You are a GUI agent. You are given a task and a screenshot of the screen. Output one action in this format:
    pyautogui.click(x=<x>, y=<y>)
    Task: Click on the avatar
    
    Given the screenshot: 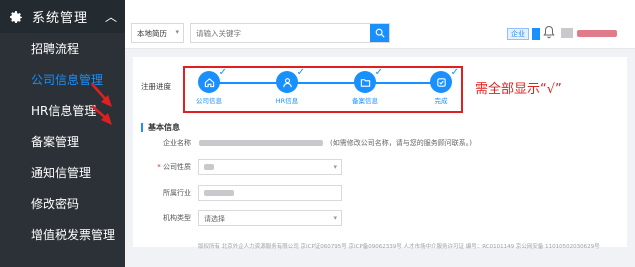 What is the action you would take?
    pyautogui.click(x=567, y=33)
    